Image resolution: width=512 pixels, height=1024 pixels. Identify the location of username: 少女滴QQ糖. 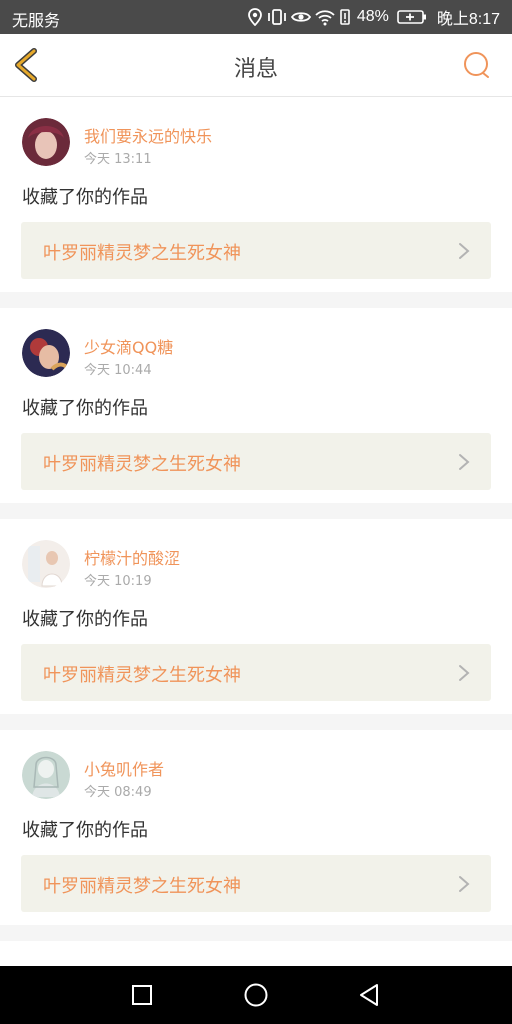
(128, 346).